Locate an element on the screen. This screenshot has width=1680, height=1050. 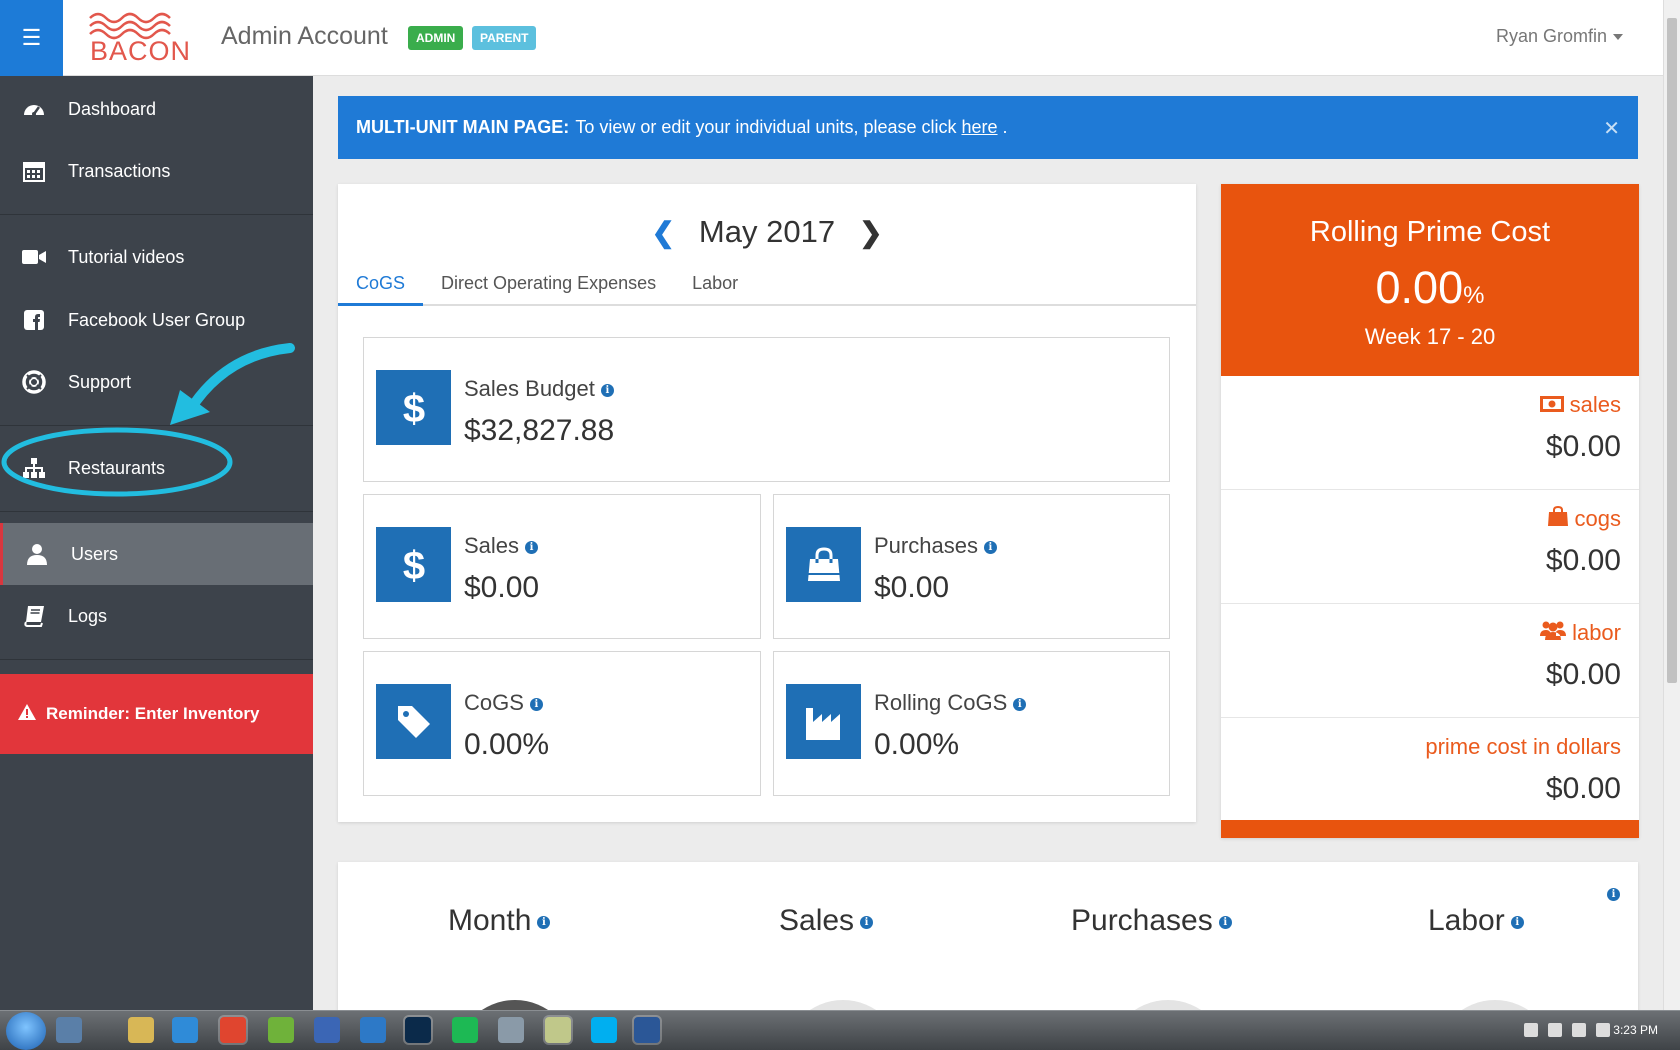
volume-icon is located at coordinates (1603, 1030).